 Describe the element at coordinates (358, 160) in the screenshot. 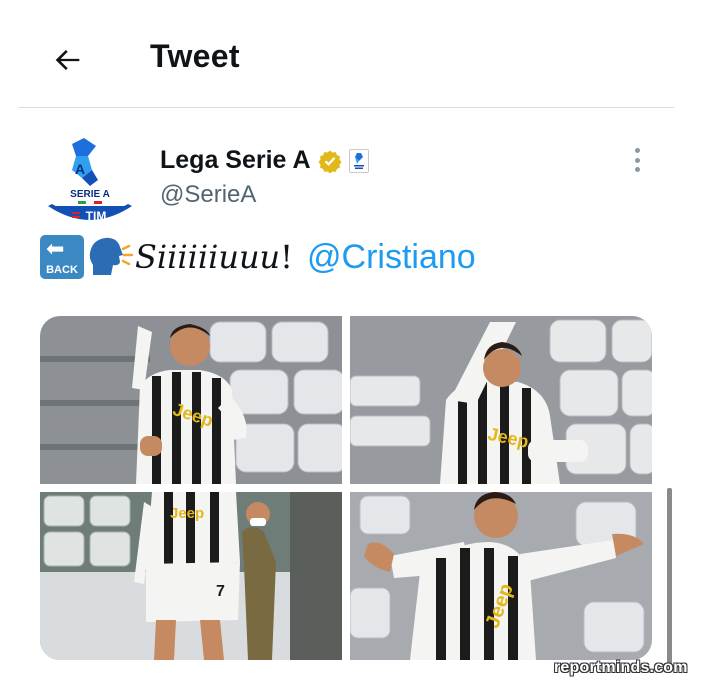

I see `serie-a-logo-icon` at that location.